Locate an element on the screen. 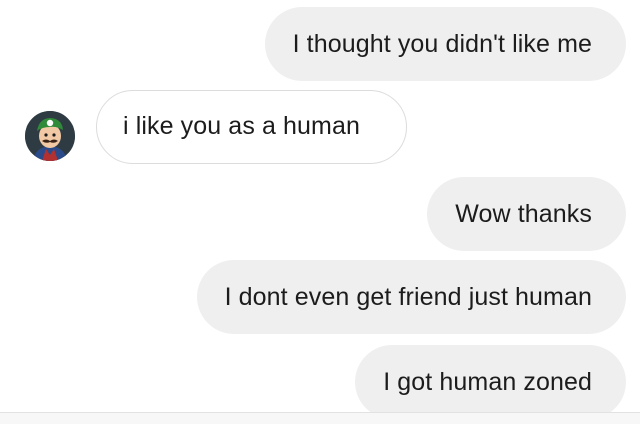  outgoing-message-bubble: I got human zoned is located at coordinates (490, 382).